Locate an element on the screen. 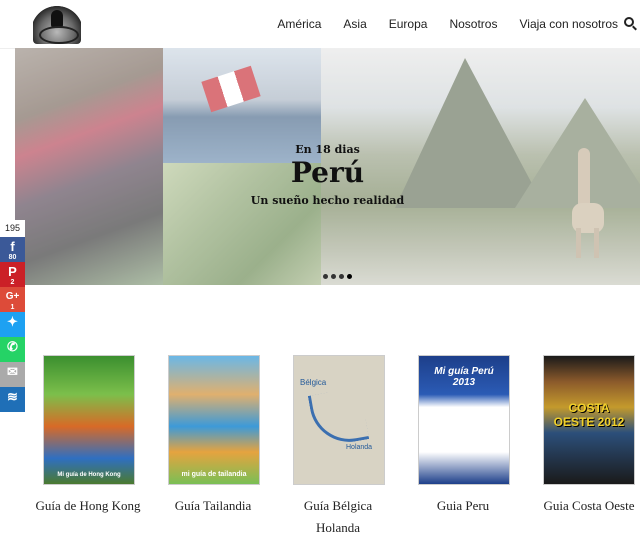  slider-dot-active is located at coordinates (349, 276).